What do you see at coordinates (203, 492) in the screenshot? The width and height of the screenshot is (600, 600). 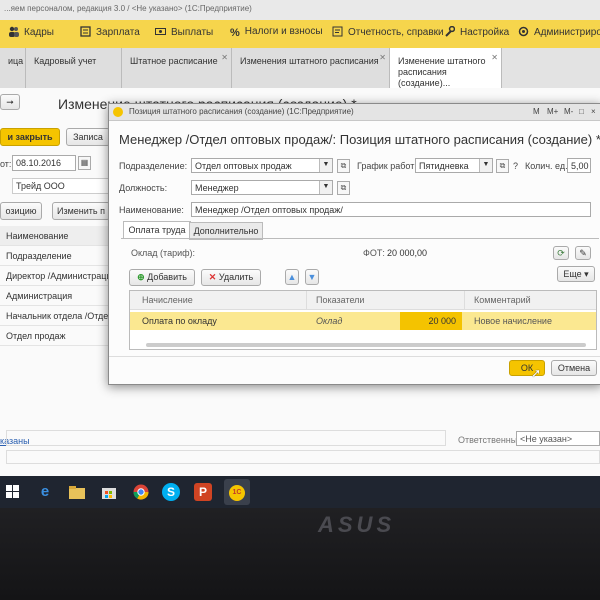 I see `powerpoint-icon: P` at bounding box center [203, 492].